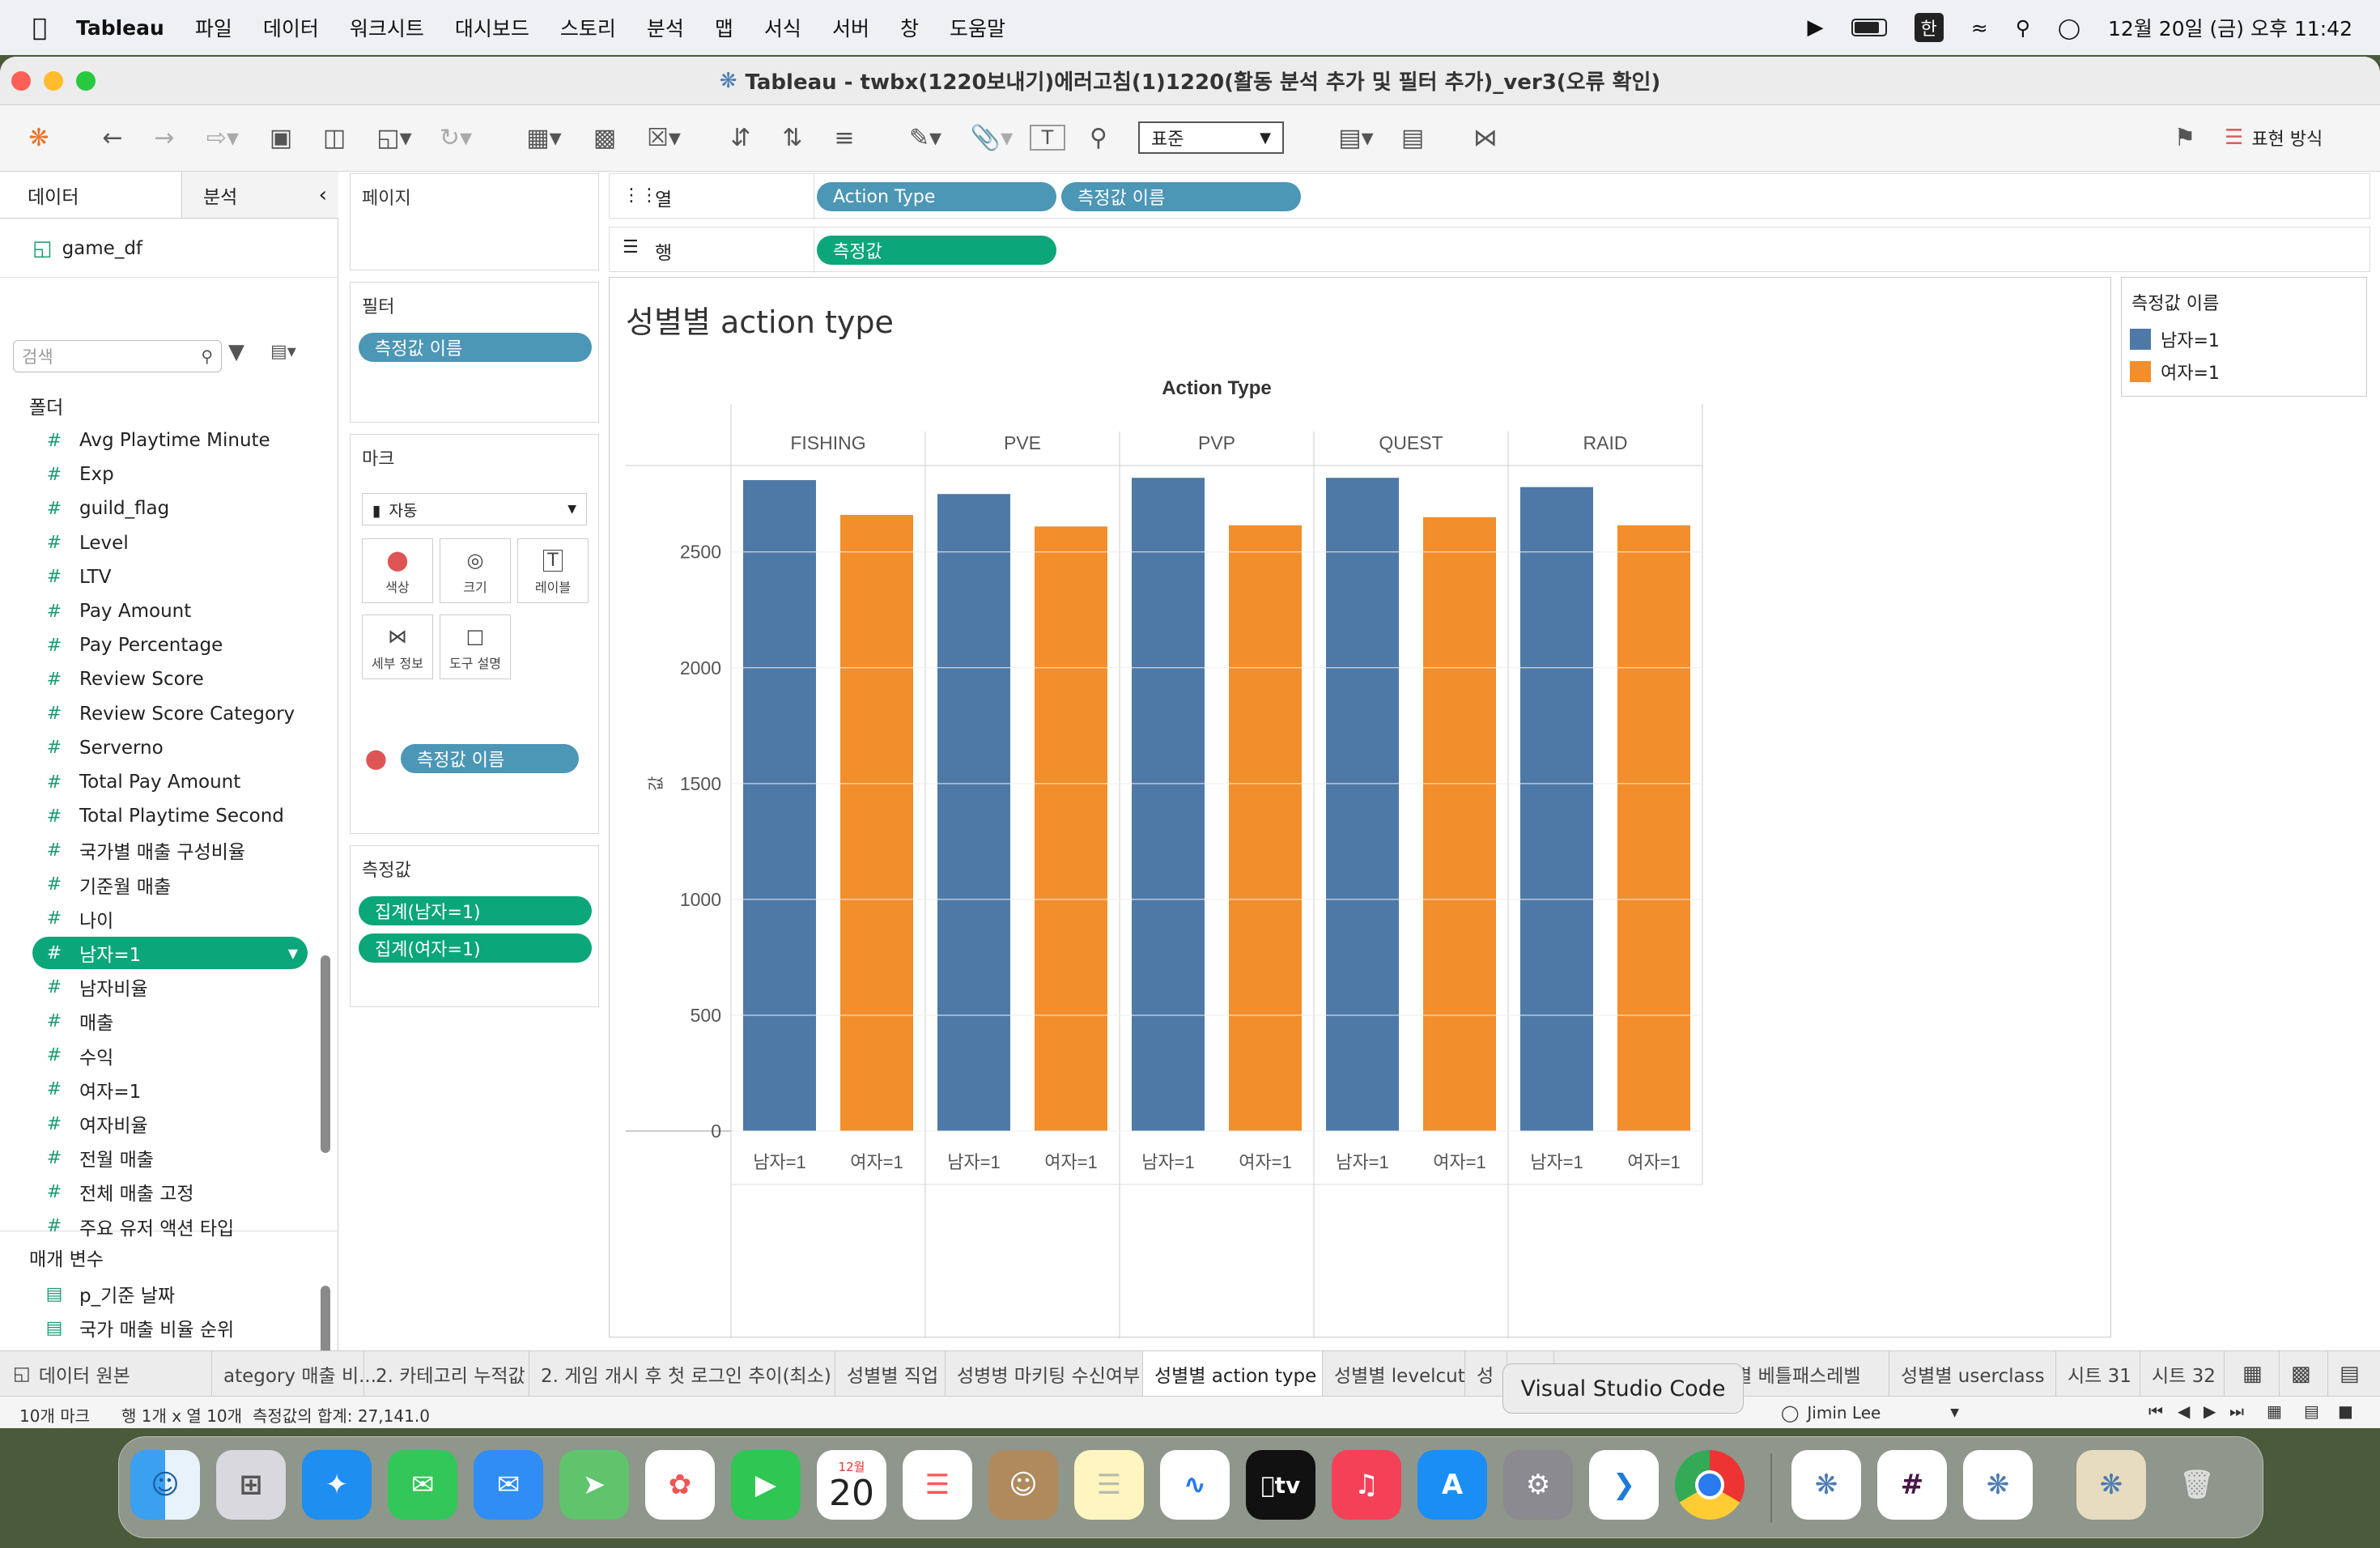 This screenshot has width=2380, height=1548. Describe the element at coordinates (1486, 1374) in the screenshot. I see `sheet-tab: 성` at that location.